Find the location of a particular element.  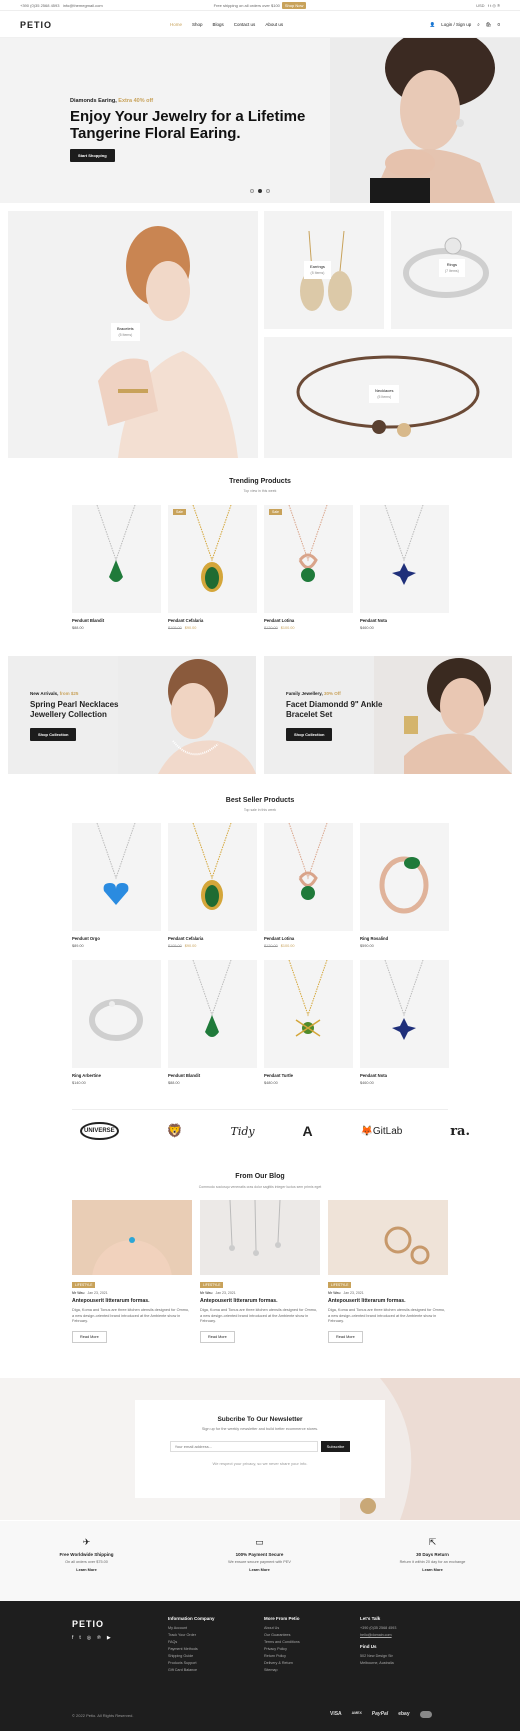

footer-email-link: hello@domain.com is located at coordinates (378, 1635).